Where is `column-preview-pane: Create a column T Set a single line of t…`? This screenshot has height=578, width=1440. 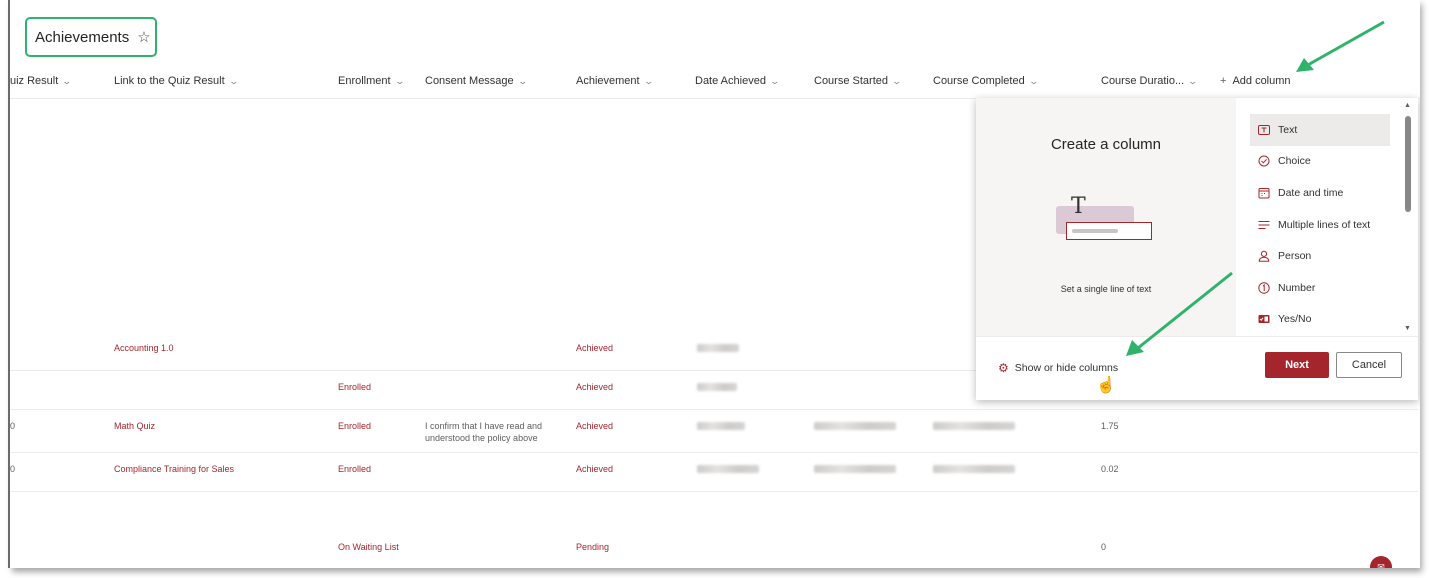
column-preview-pane: Create a column T Set a single line of t… is located at coordinates (1106, 217).